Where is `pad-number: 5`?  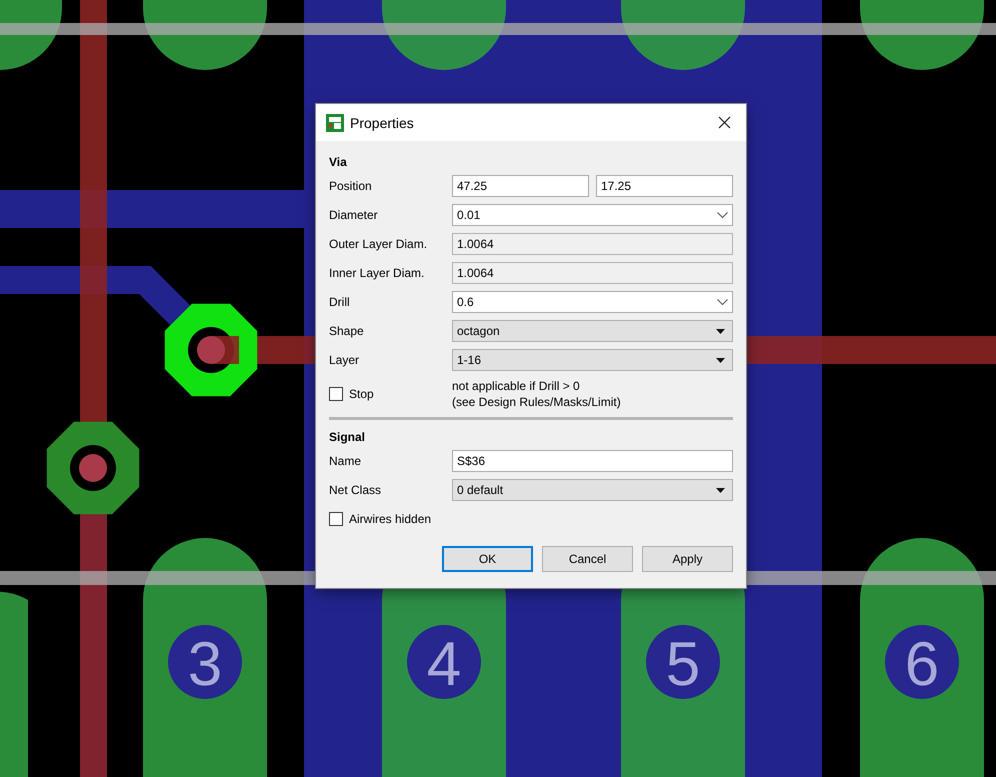 pad-number: 5 is located at coordinates (683, 664).